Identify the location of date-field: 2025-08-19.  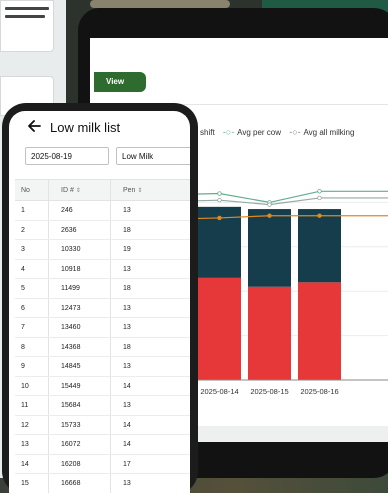
(67, 156).